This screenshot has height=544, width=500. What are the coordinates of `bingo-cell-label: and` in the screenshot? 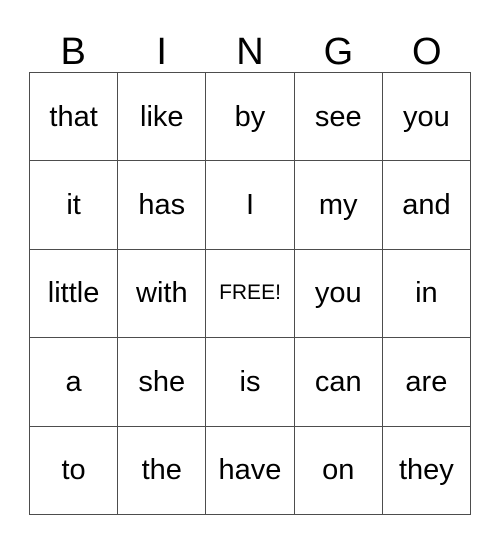 It's located at (426, 205).